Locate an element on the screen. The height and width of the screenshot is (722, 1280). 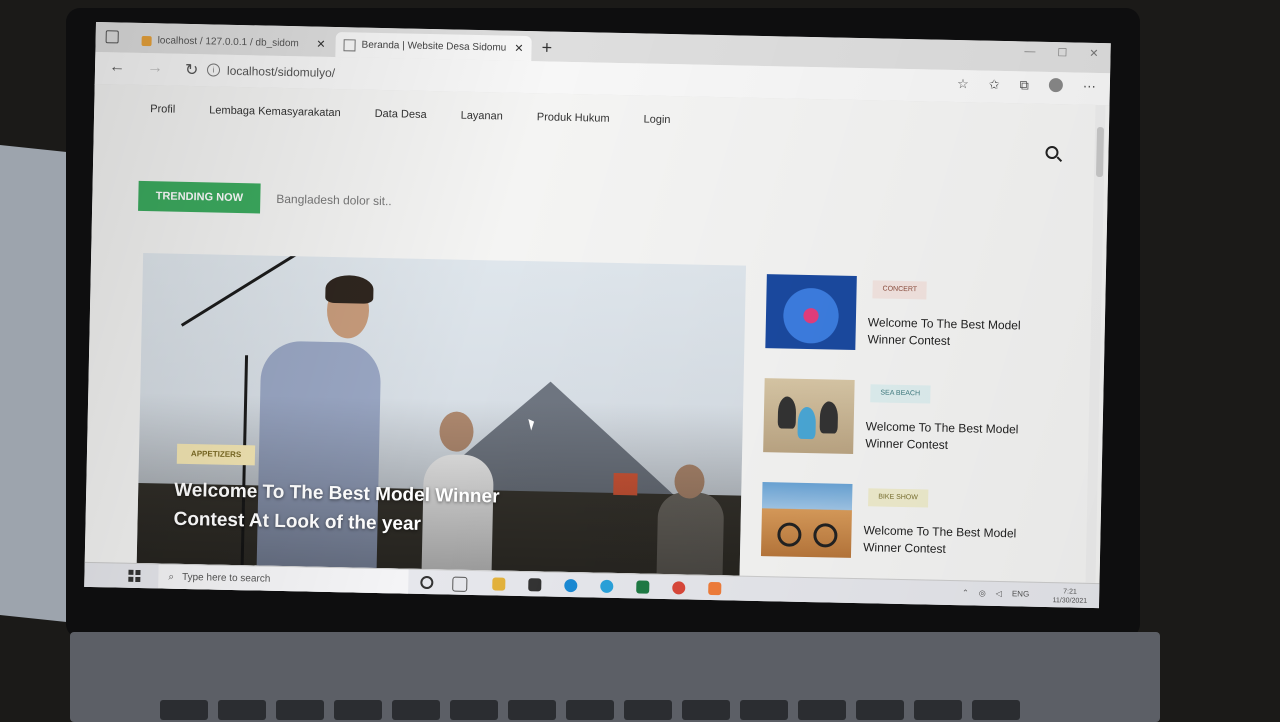
side-post-tag: SEA BEACH is located at coordinates (900, 394).